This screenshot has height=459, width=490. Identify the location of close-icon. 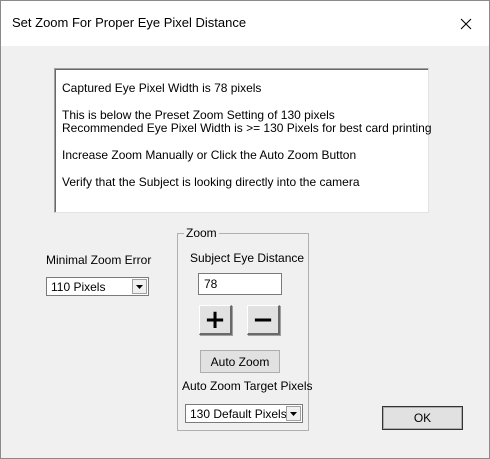
(466, 23).